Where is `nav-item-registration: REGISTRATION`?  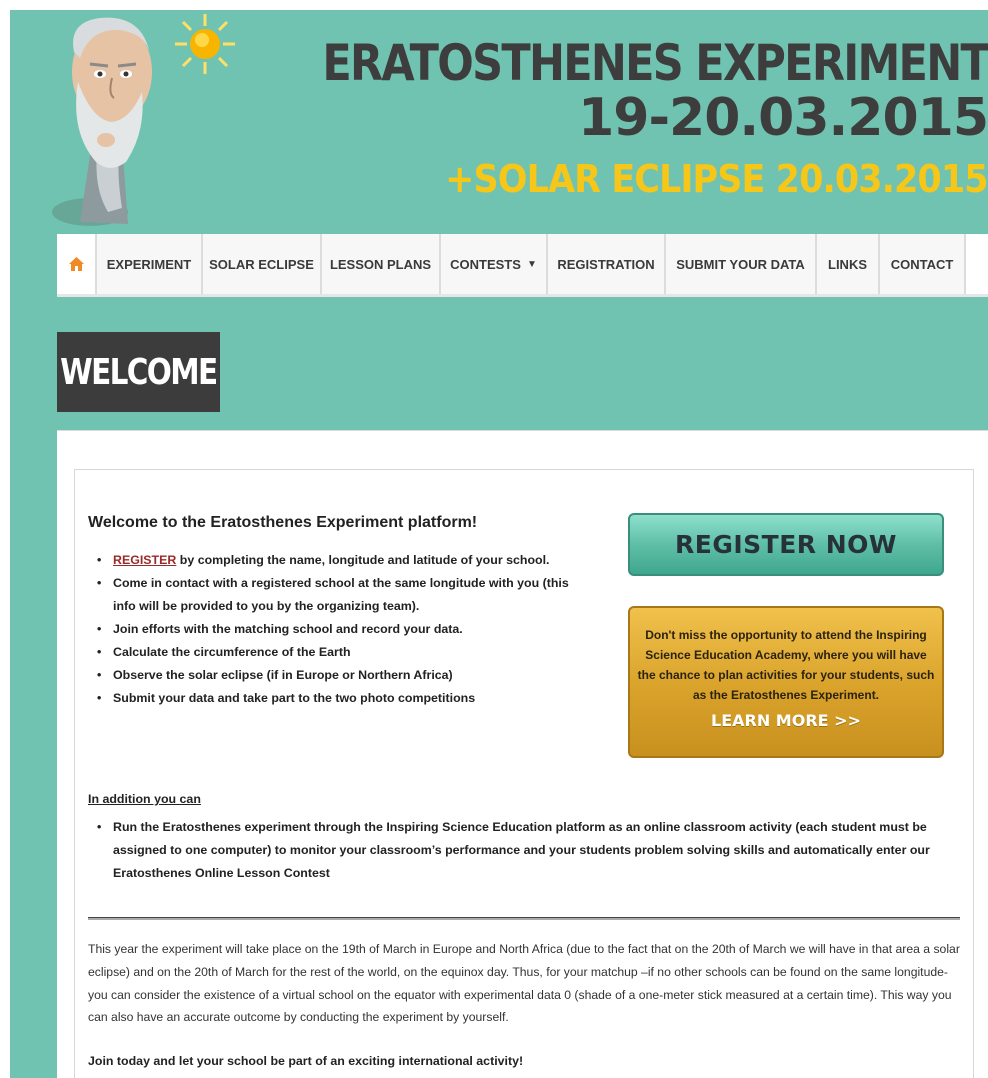 nav-item-registration: REGISTRATION is located at coordinates (607, 264).